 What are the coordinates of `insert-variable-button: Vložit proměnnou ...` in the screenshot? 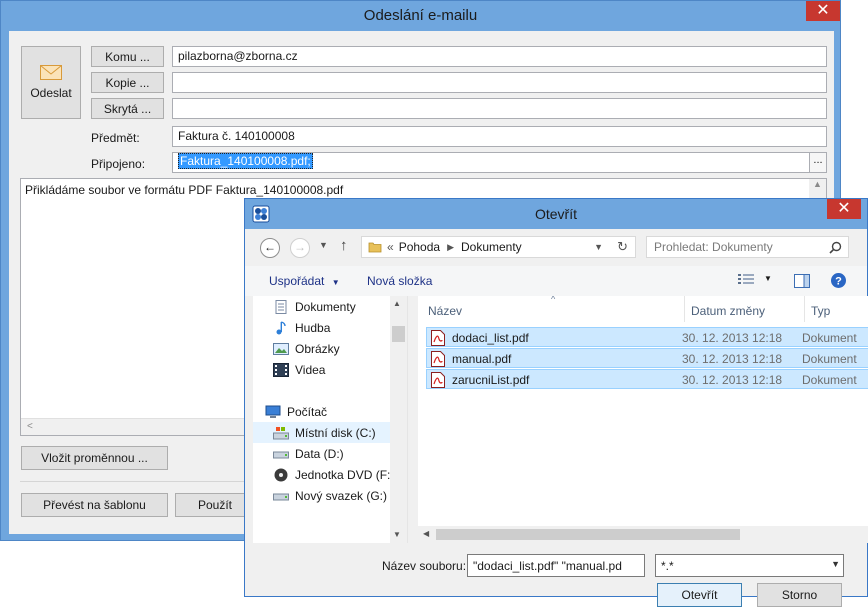 It's located at (94, 458).